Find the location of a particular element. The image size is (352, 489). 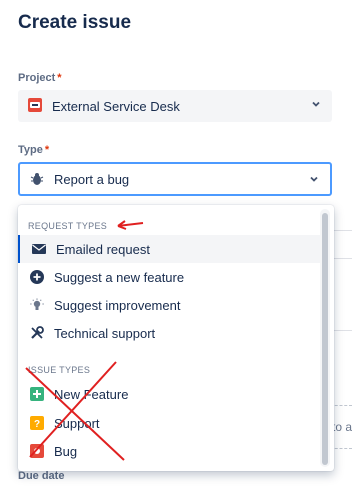

question-icon: ? is located at coordinates (37, 423).